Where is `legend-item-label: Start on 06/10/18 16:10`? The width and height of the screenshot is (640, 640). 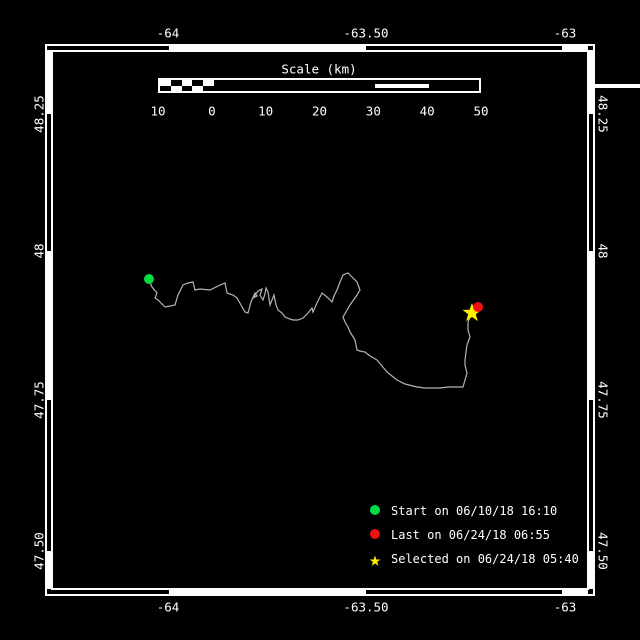
legend-item-label: Start on 06/10/18 16:10 is located at coordinates (474, 511).